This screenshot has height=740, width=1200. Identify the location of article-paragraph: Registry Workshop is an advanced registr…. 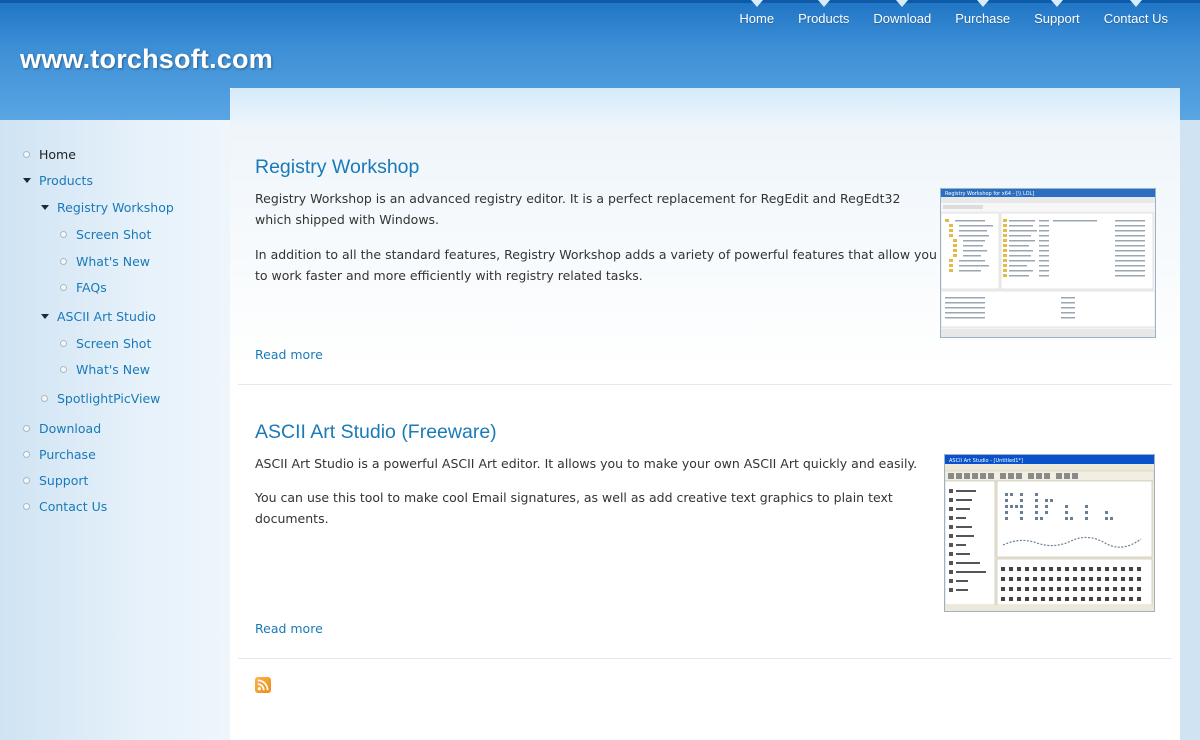
(578, 209).